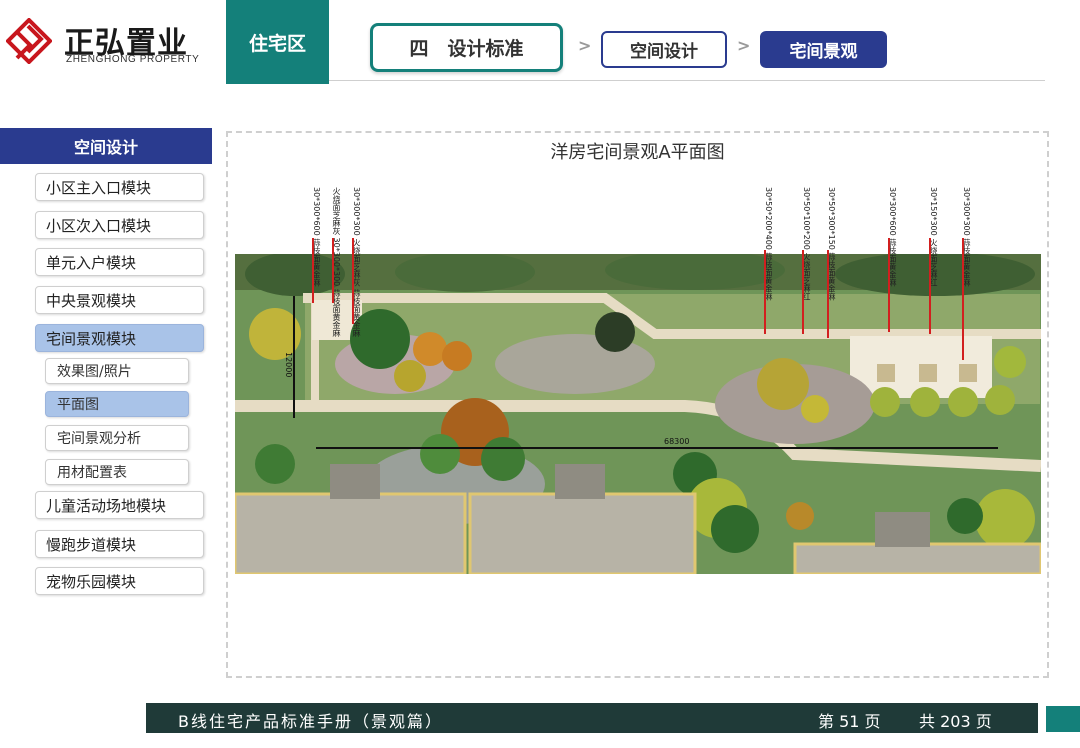 This screenshot has height=748, width=1080. I want to click on sidebar-header: 空间设计, so click(106, 146).